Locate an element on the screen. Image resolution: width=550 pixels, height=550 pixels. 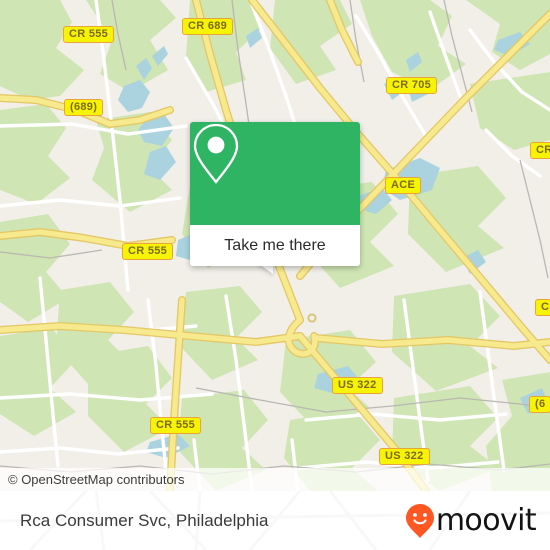
place-title: Rca Consumer Svc, Philadelphia is located at coordinates (144, 520).